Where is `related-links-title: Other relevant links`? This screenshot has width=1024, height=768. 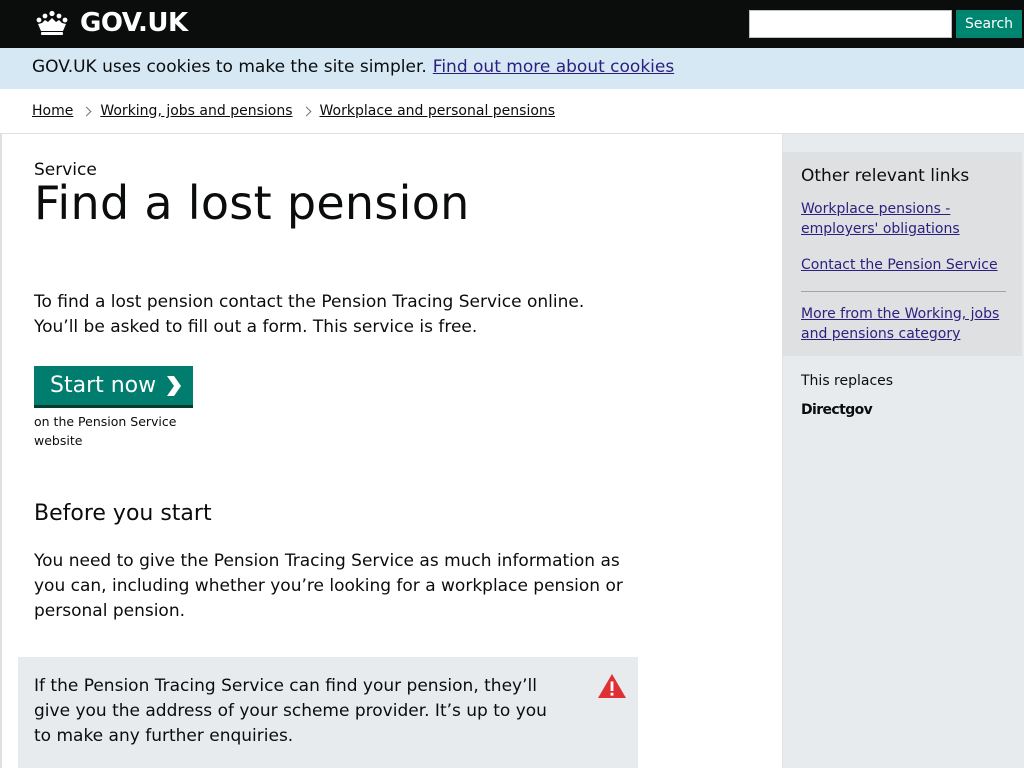
related-links-title: Other relevant links is located at coordinates (885, 176).